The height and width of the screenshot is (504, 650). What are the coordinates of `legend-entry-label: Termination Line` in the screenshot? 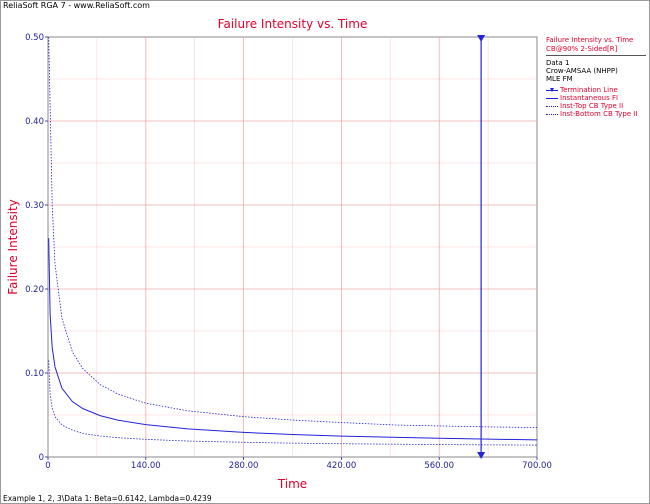 It's located at (589, 90).